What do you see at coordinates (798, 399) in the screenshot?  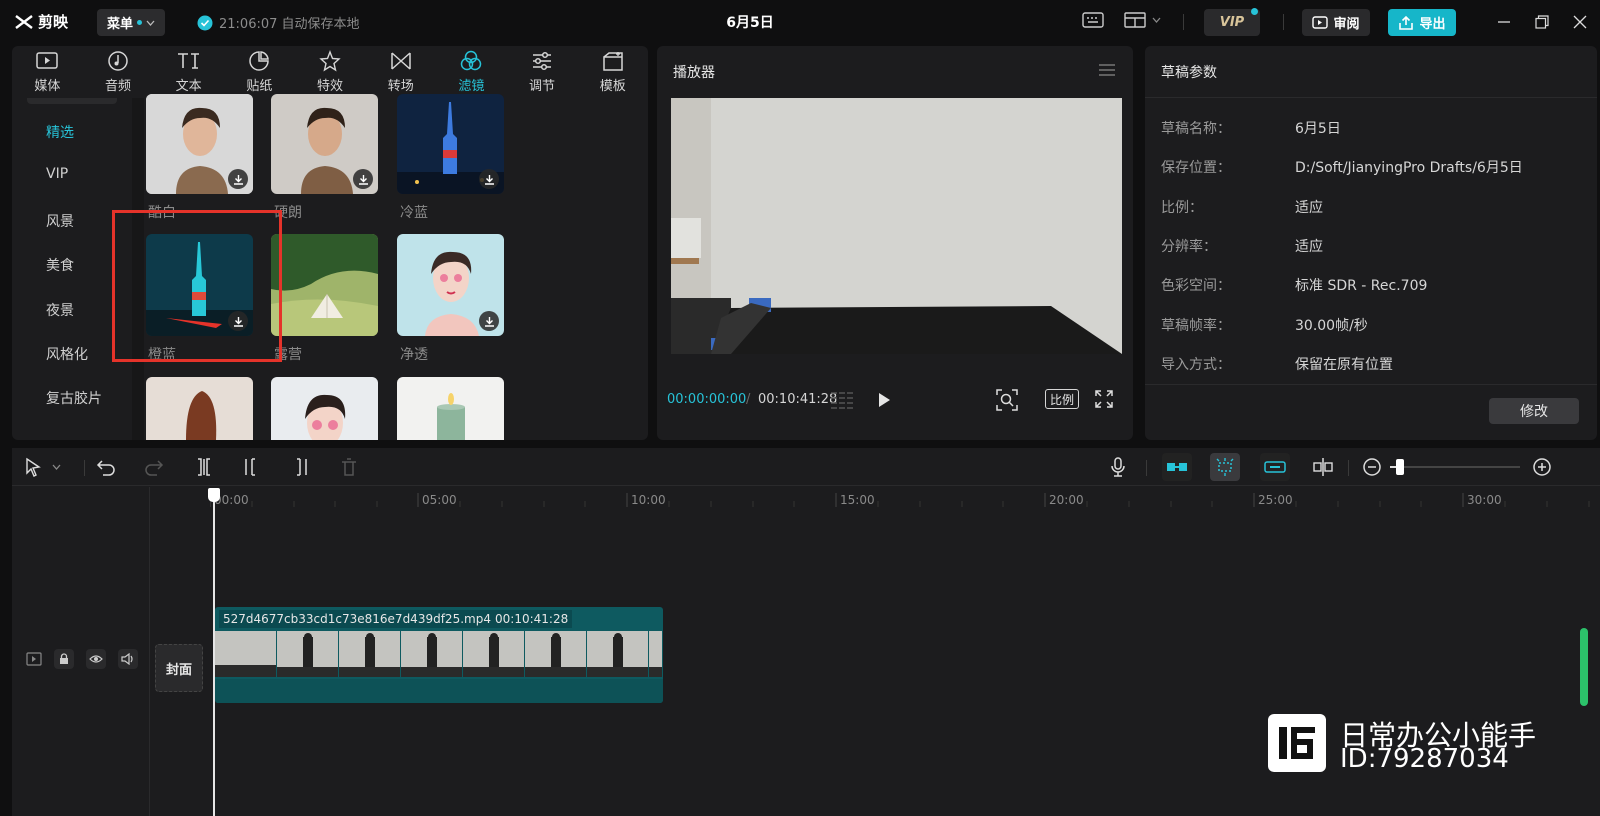 I see `total-timecode: 00:10:41:28` at bounding box center [798, 399].